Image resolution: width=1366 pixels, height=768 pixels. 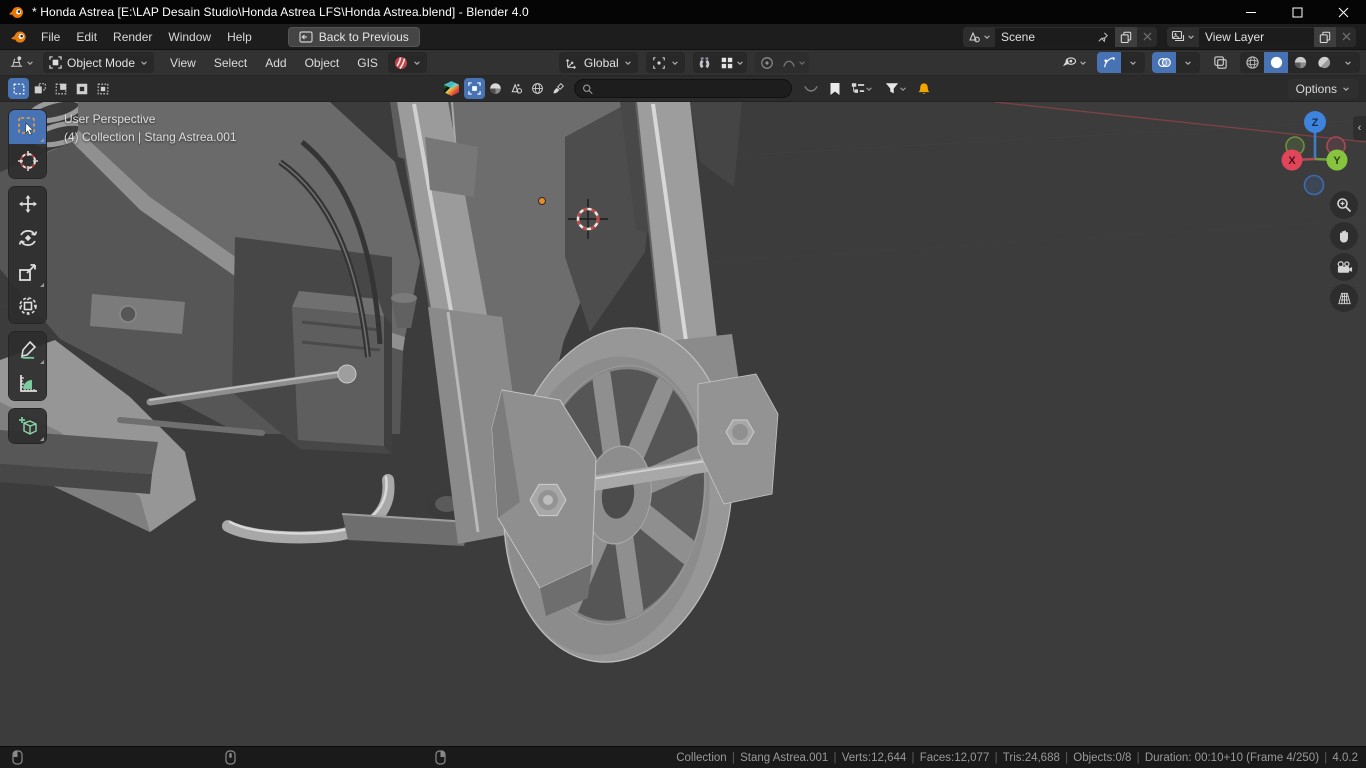 What do you see at coordinates (867, 758) in the screenshot?
I see `stat-verts: Verts:12,644` at bounding box center [867, 758].